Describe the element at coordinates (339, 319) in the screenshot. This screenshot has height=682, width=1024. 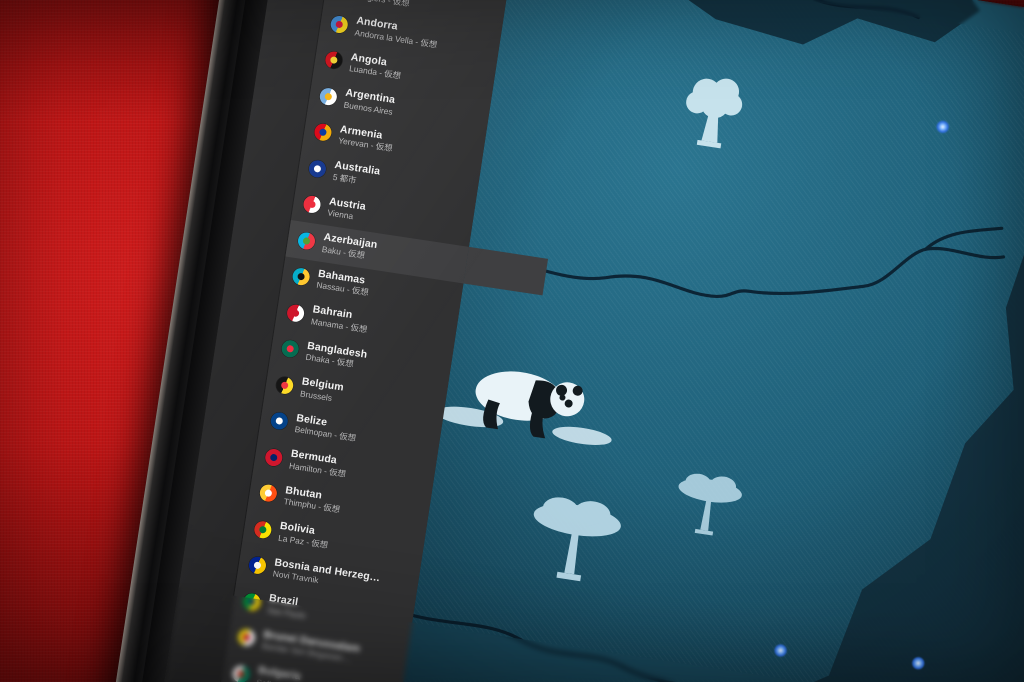
I see `country-list-item-texts: Bahrain Manama - 仮想` at that location.